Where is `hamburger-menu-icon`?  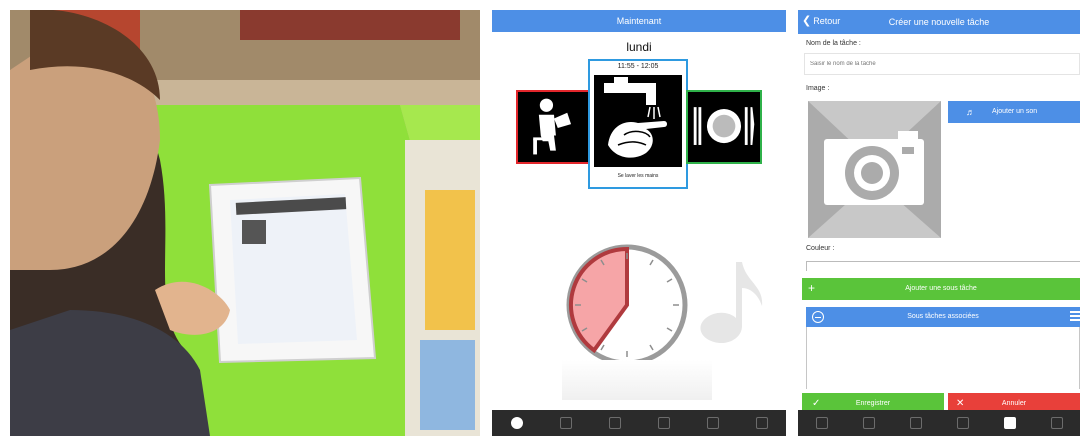
hamburger-menu-icon is located at coordinates (1075, 316).